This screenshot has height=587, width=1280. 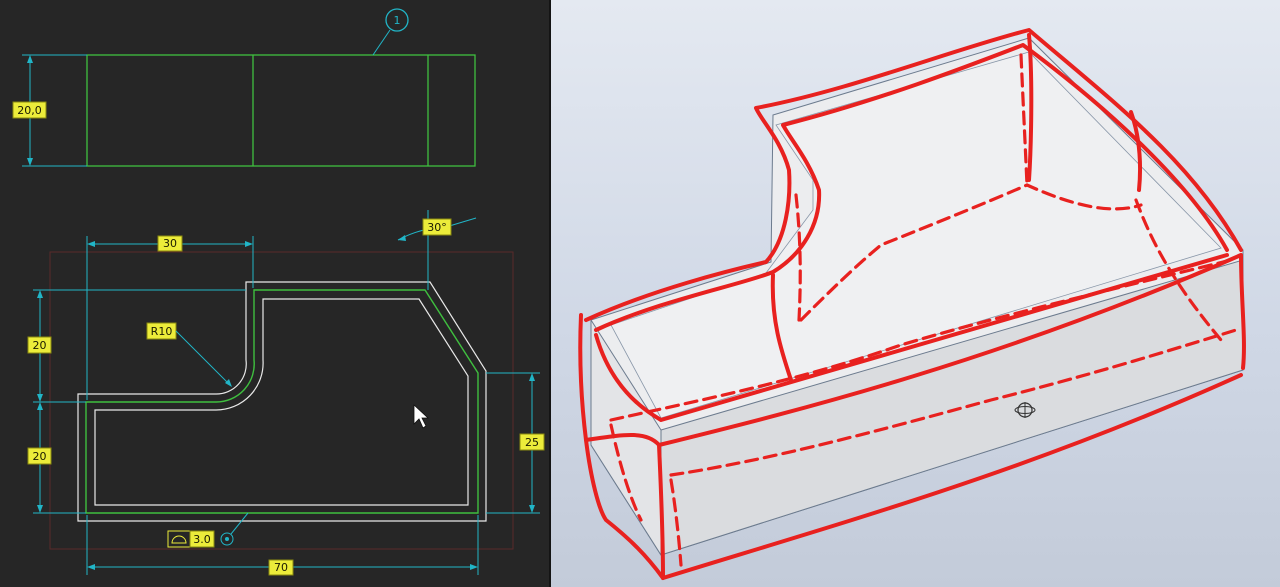 I want to click on top-view-outline, so click(x=281, y=110).